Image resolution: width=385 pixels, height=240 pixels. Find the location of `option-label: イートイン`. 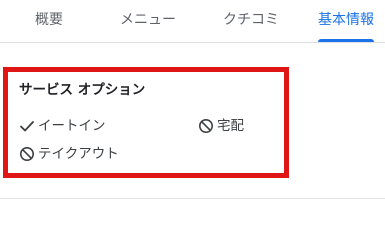

option-label: イートイン is located at coordinates (72, 126).